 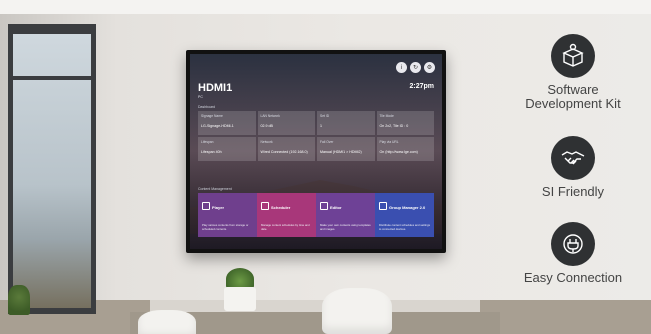 I want to click on group-manager-icon, so click(x=383, y=206).